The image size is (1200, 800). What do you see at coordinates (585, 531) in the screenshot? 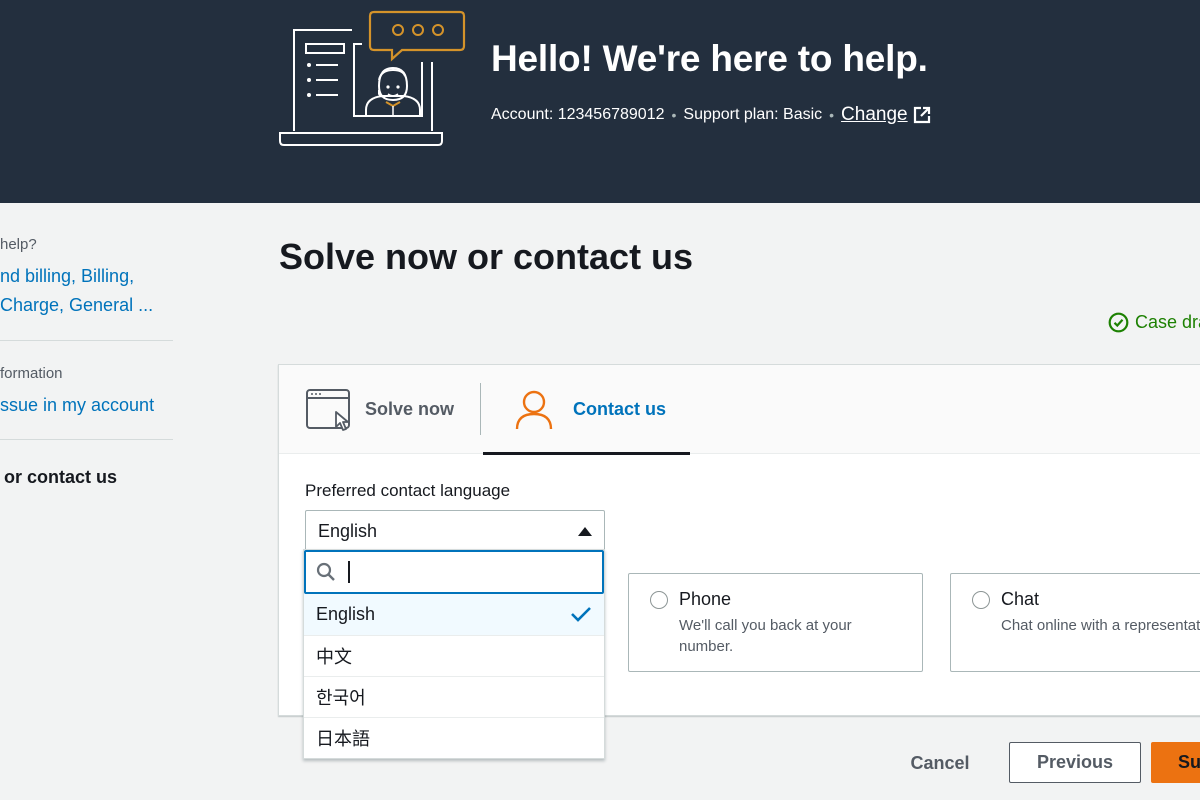
I see `caret-up-icon` at bounding box center [585, 531].